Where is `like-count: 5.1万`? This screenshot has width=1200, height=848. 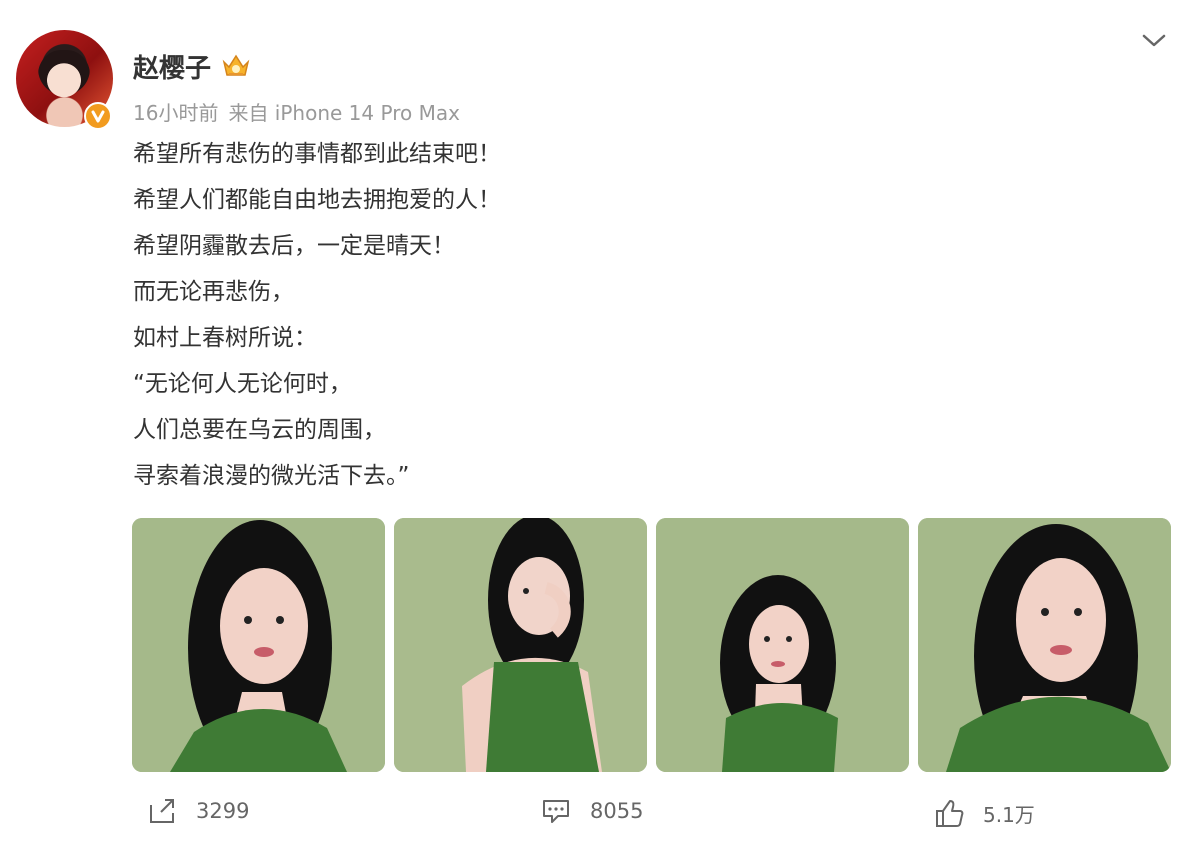
like-count: 5.1万 is located at coordinates (1009, 814).